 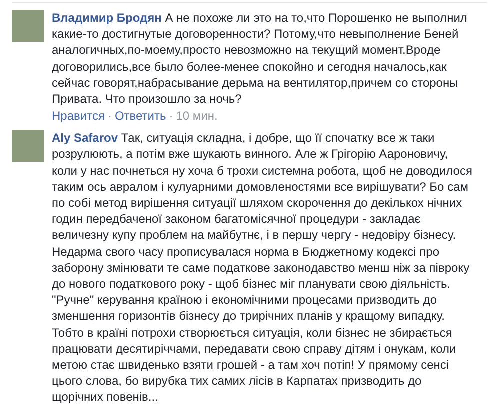 What do you see at coordinates (78, 116) in the screenshot?
I see `comment-action-link: Нравится` at bounding box center [78, 116].